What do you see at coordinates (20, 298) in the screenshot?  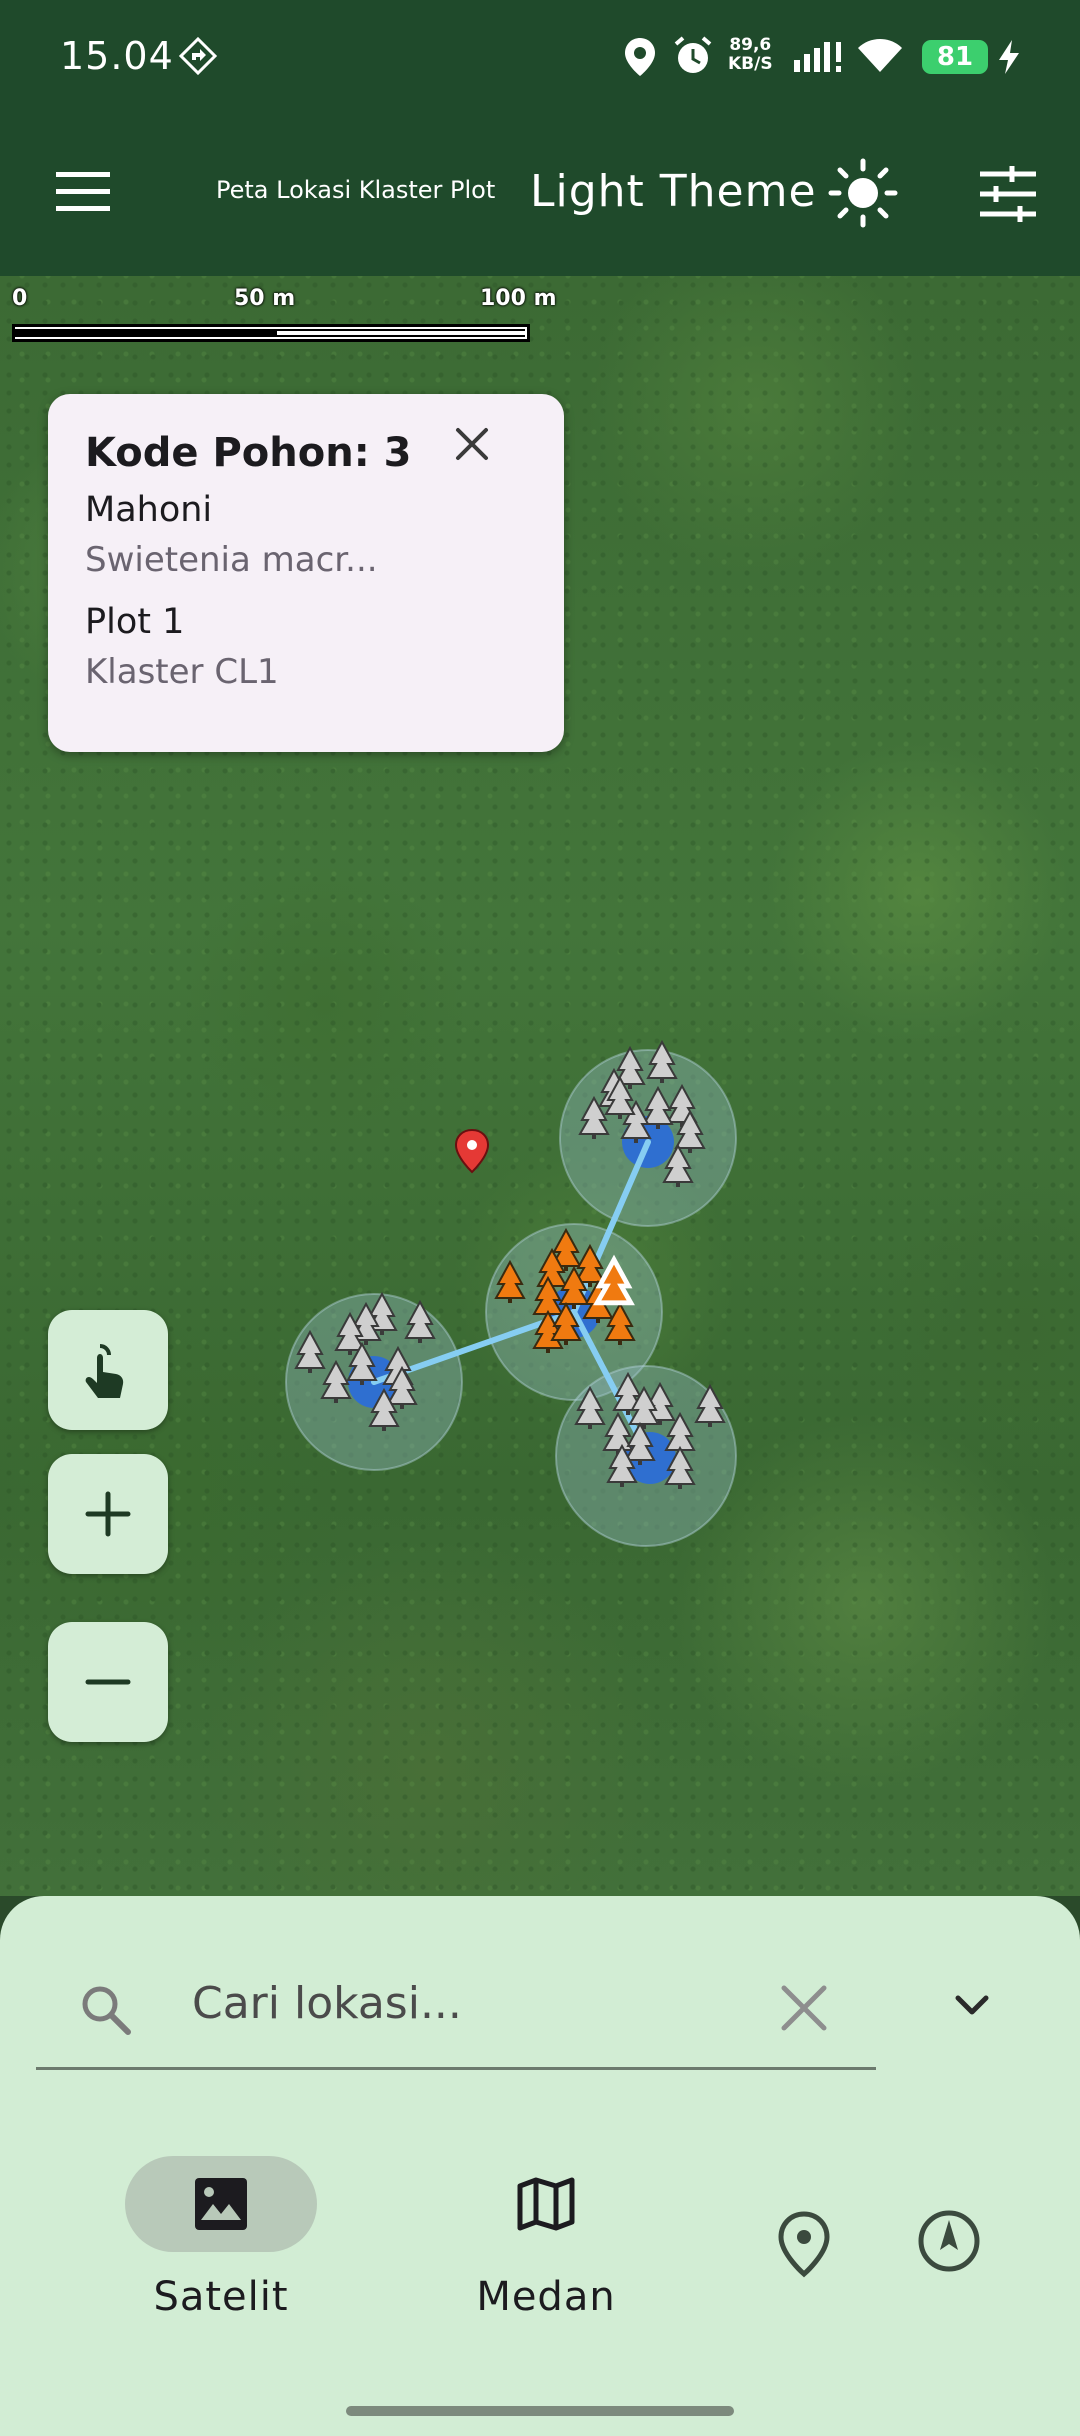 I see `scale-tick-0: 0` at bounding box center [20, 298].